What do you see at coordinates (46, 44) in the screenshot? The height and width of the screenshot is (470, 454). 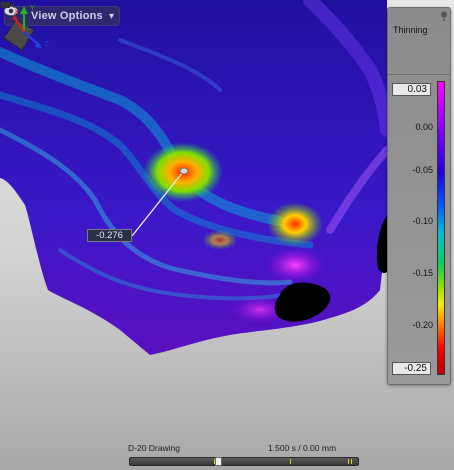 I see `svg-text: Z` at bounding box center [46, 44].